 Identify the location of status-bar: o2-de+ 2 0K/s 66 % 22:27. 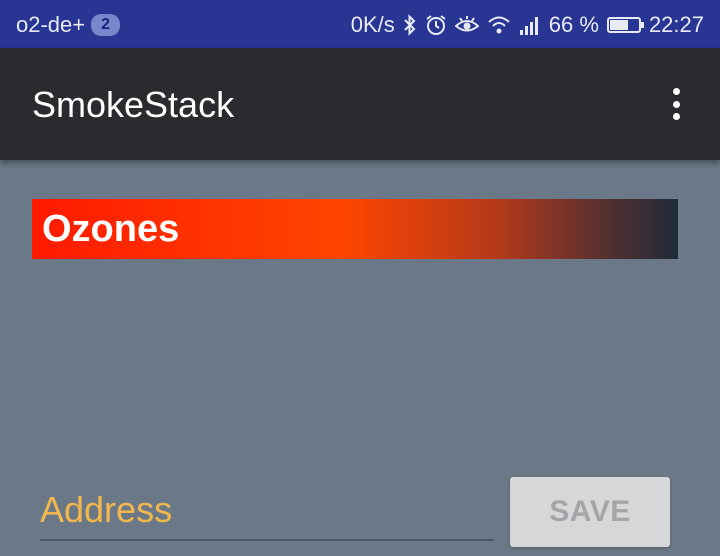
(360, 24).